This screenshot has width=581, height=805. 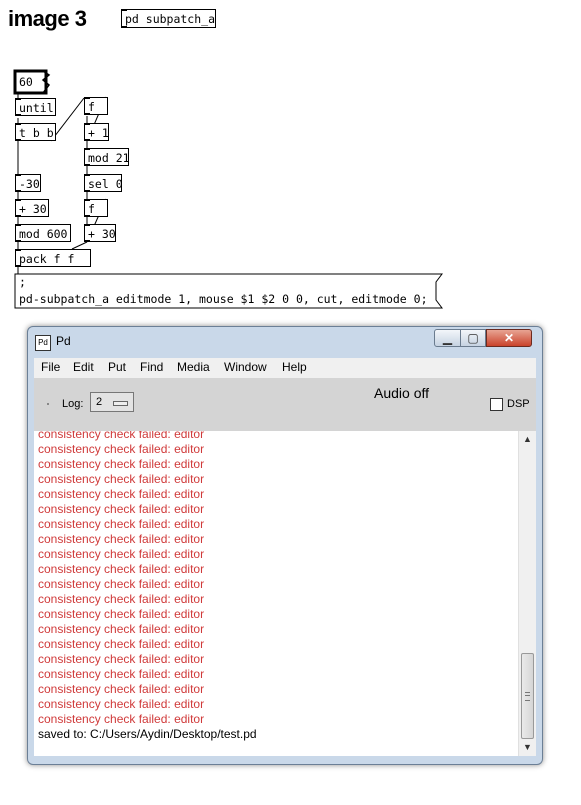 What do you see at coordinates (63, 341) in the screenshot?
I see `window-title: Pd` at bounding box center [63, 341].